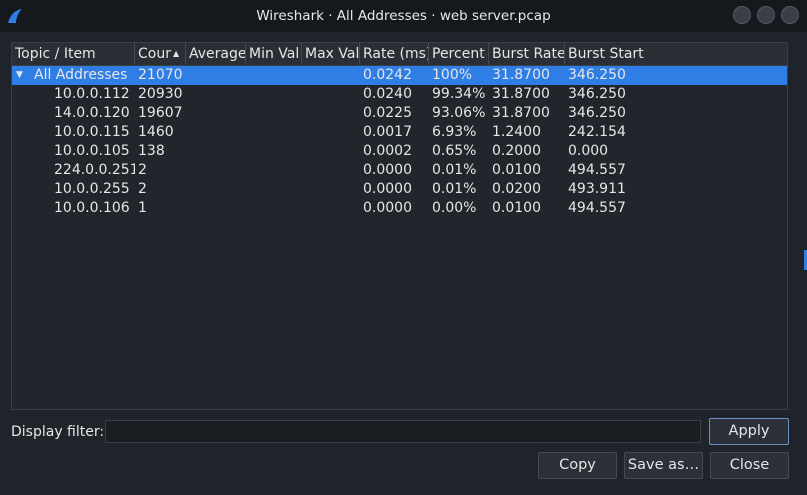  I want to click on table-row: 10.0.0.105 138 0.0002 0.65% 0.2000 0.000, so click(399, 151).